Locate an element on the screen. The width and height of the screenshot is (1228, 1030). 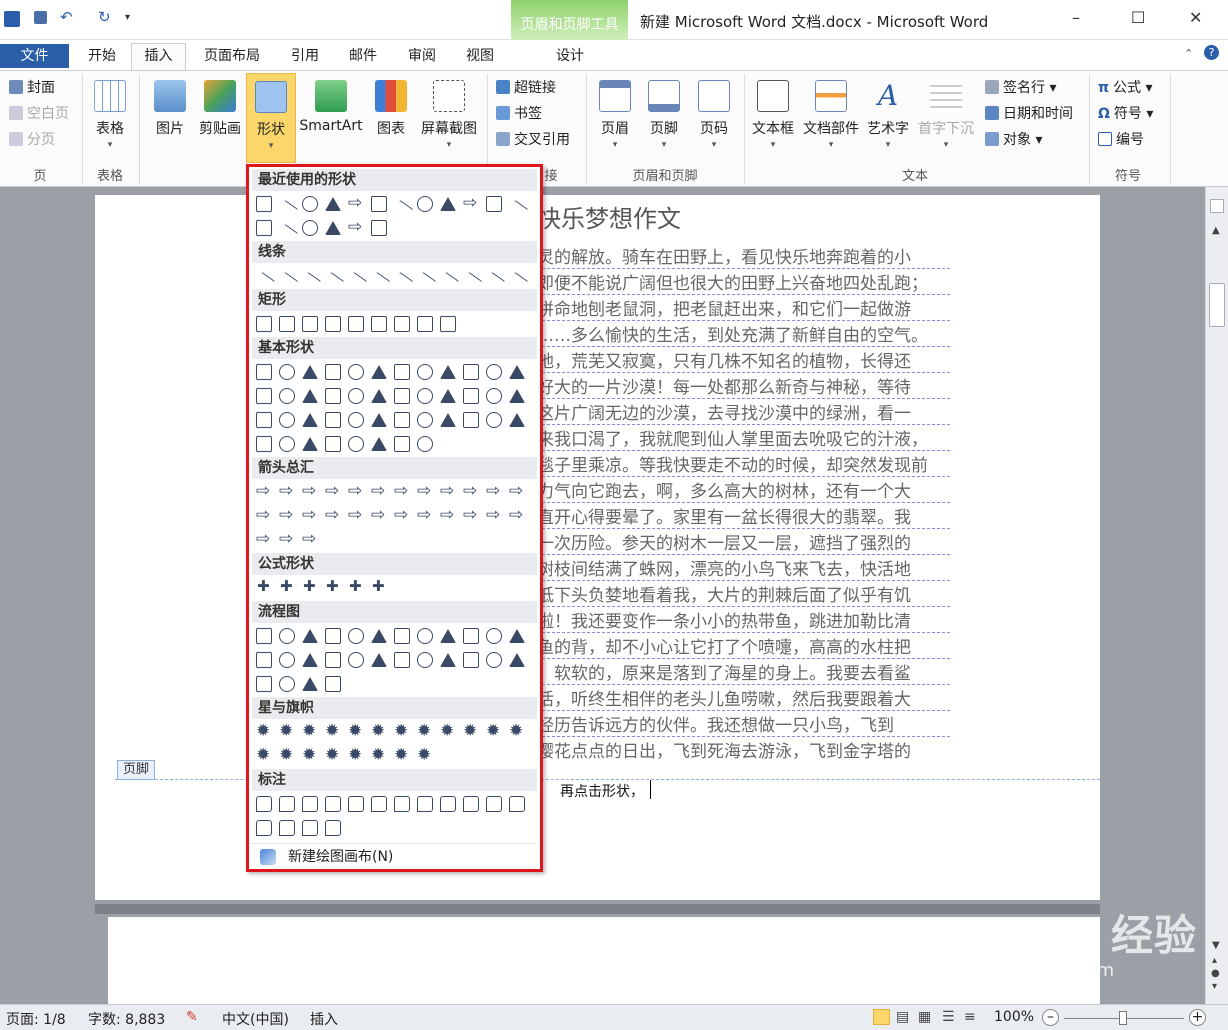
bookmark-button: 书签 is located at coordinates (519, 113).